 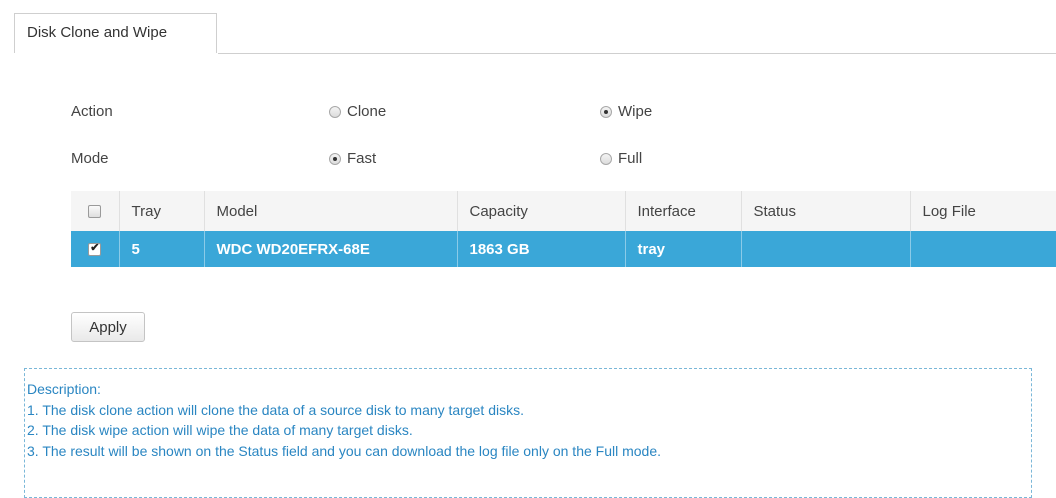 I want to click on action-wipe-radio: Wipe, so click(x=626, y=111).